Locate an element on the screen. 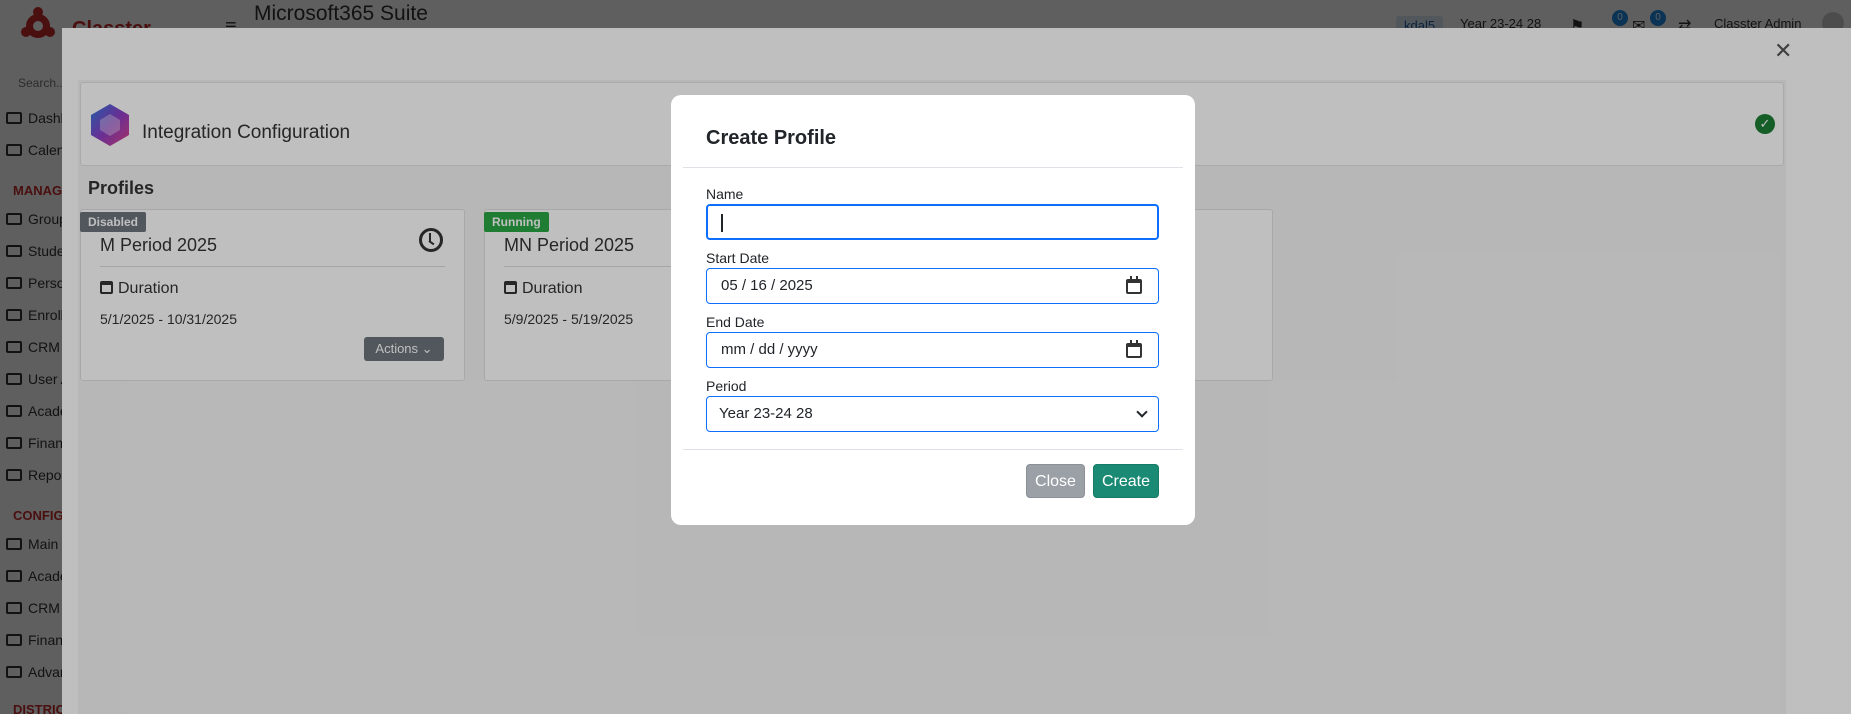 The width and height of the screenshot is (1851, 714). chevron-down-icon is located at coordinates (1142, 412).